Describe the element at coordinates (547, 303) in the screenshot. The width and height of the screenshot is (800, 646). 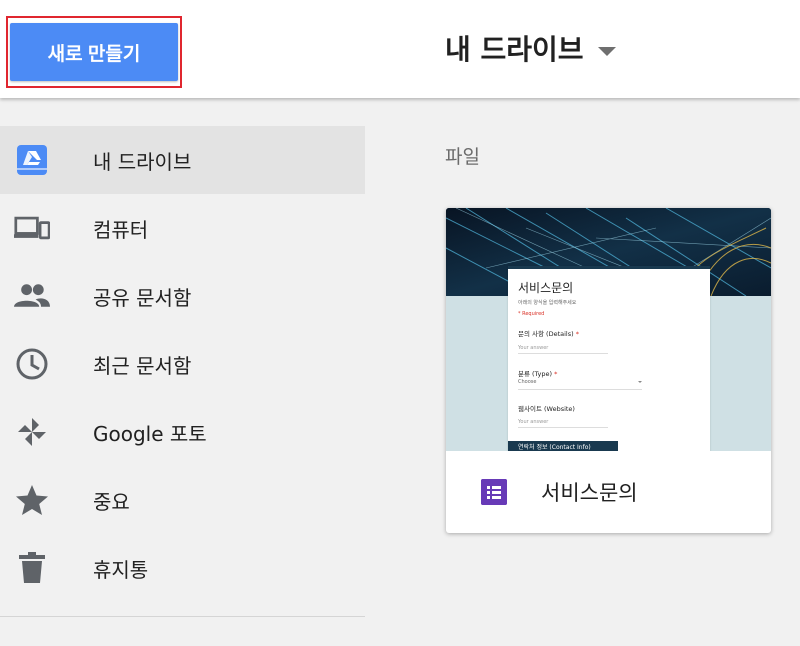
I see `form-preview-description: 아래의 양식을 입력해주세요` at that location.